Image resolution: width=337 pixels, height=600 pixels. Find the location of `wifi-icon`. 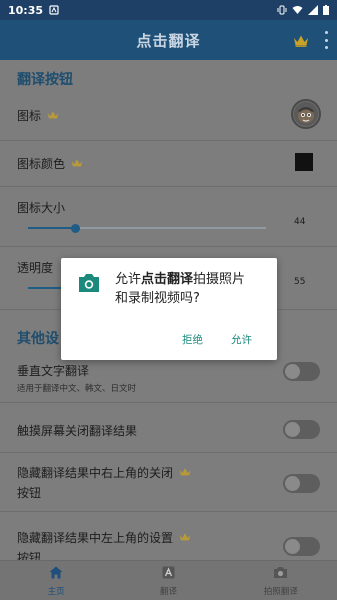

wifi-icon is located at coordinates (297, 10).